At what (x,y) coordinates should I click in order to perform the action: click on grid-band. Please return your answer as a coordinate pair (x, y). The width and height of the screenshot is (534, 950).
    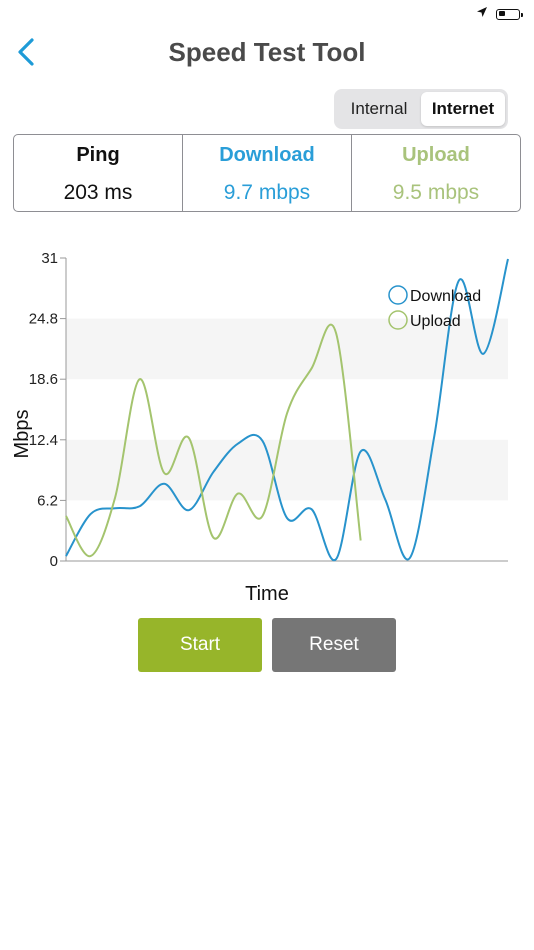
    Looking at the image, I should click on (287, 470).